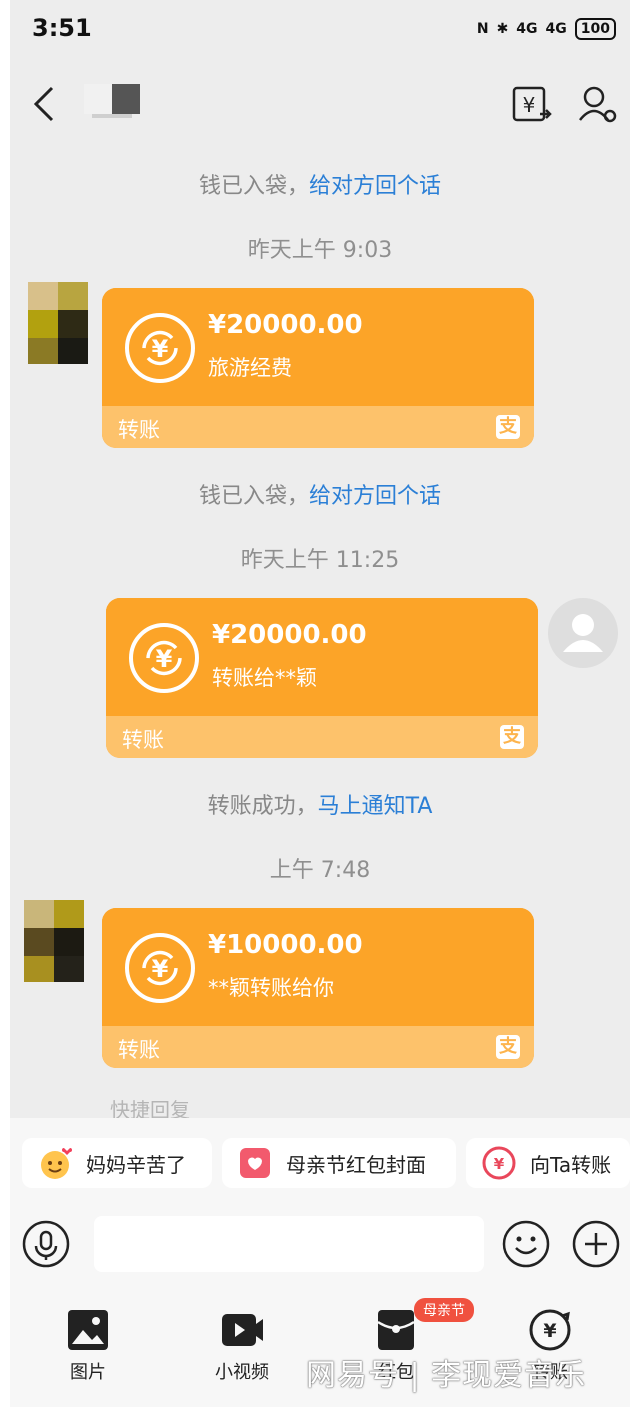  I want to click on quick-reply-bar: 妈妈辛苦了 母亲节红包封面 ¥ 向Ta转账, so click(320, 1159).